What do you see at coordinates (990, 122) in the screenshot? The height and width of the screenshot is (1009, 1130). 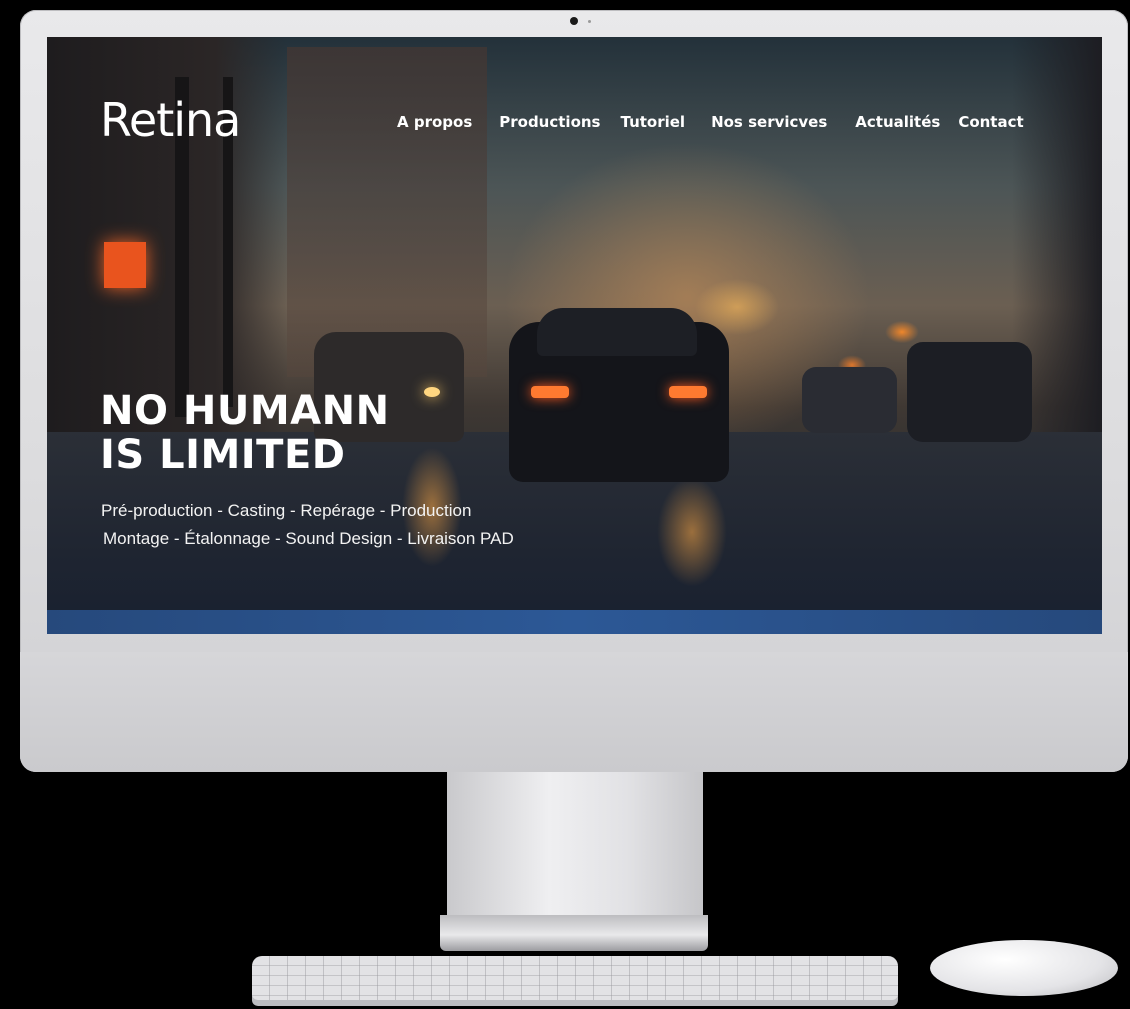 I see `nav-item-contact: Contact` at bounding box center [990, 122].